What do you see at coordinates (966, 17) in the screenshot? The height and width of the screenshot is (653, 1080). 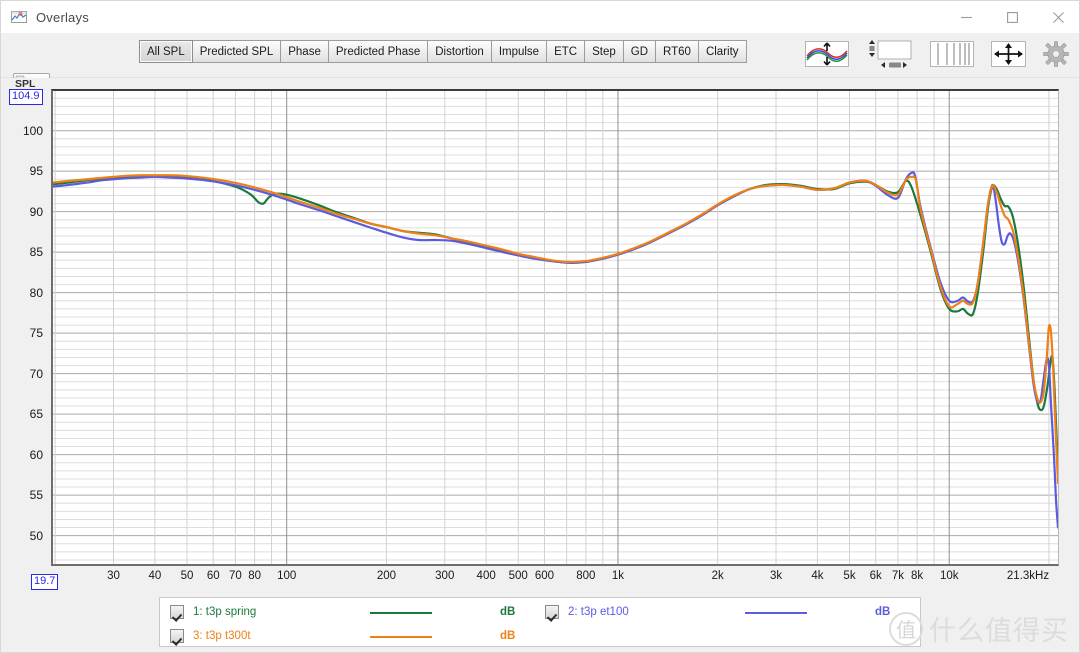 I see `minimize-button` at bounding box center [966, 17].